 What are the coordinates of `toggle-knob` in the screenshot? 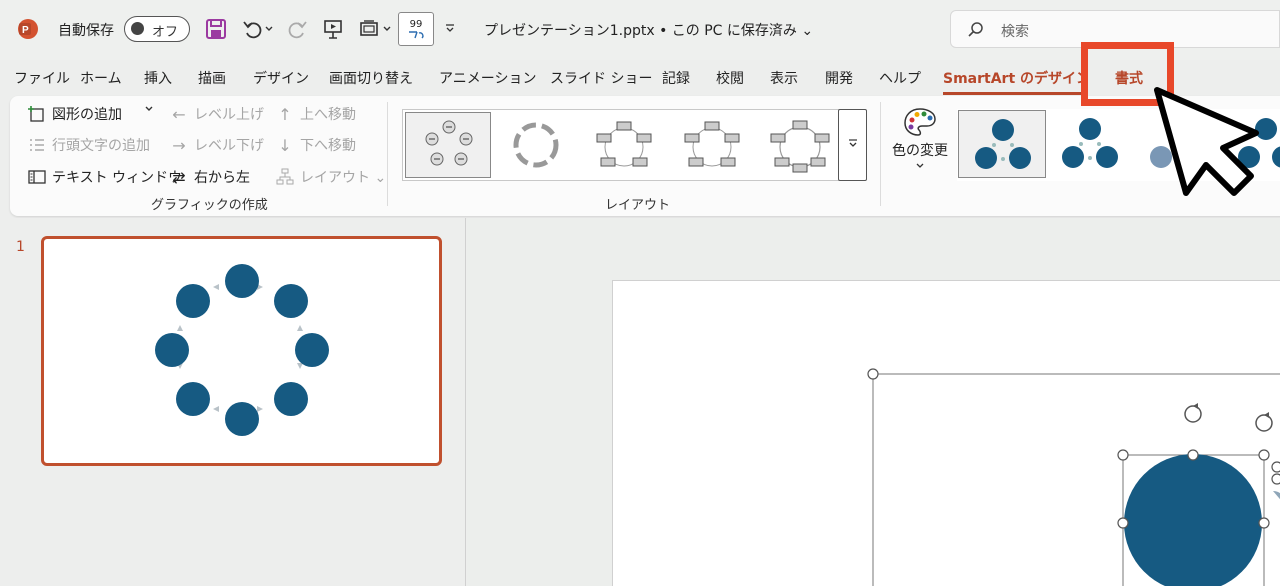 It's located at (137, 28).